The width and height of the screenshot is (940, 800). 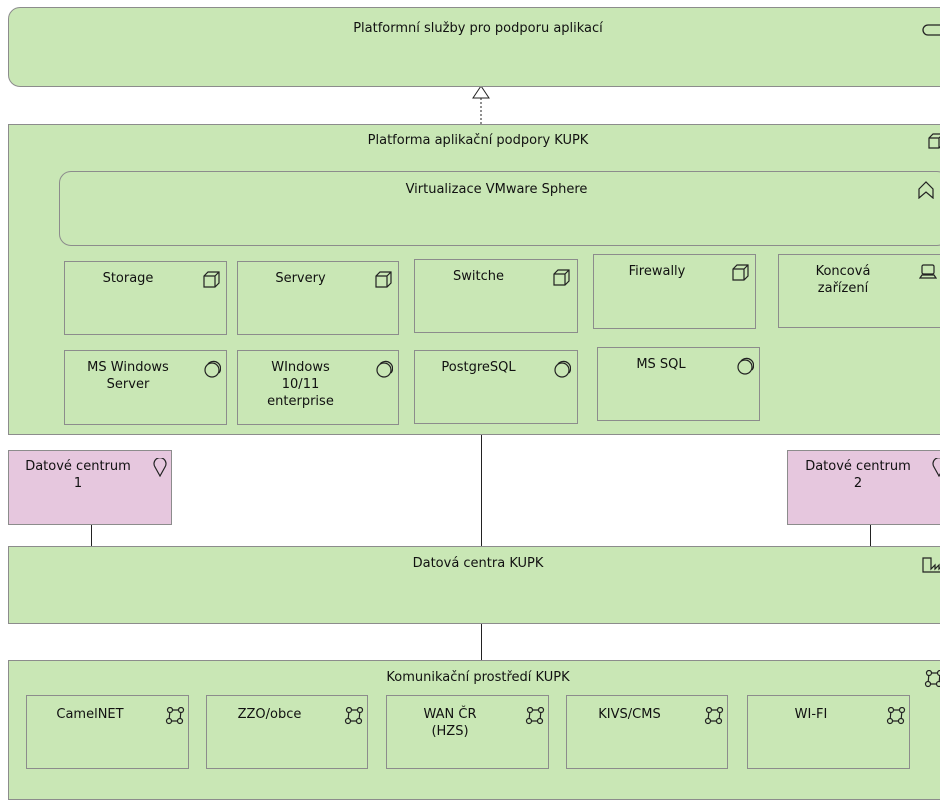 I want to click on network-camelnet: CamelNET, so click(x=107, y=732).